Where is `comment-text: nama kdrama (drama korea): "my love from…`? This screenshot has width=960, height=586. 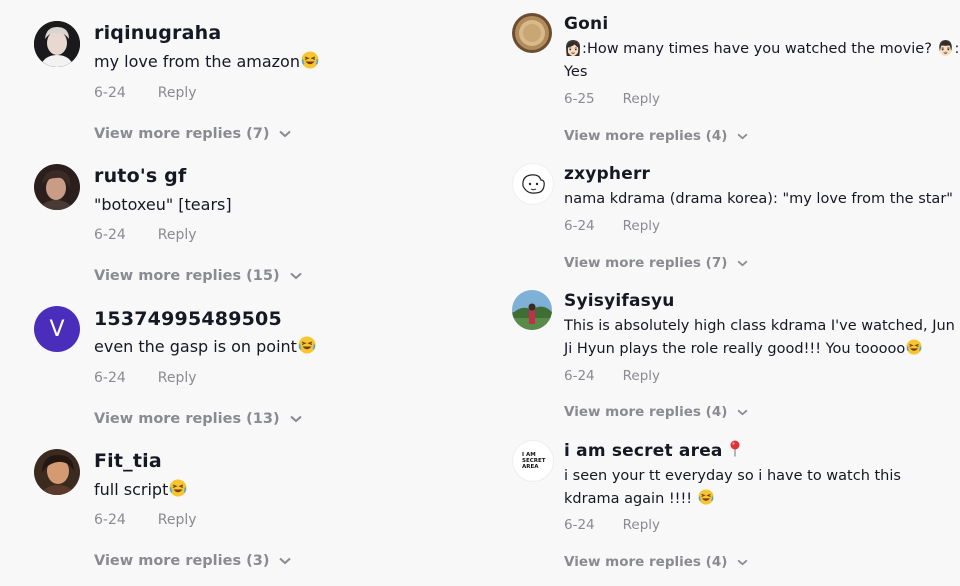 comment-text: nama kdrama (drama korea): "my love from… is located at coordinates (758, 199).